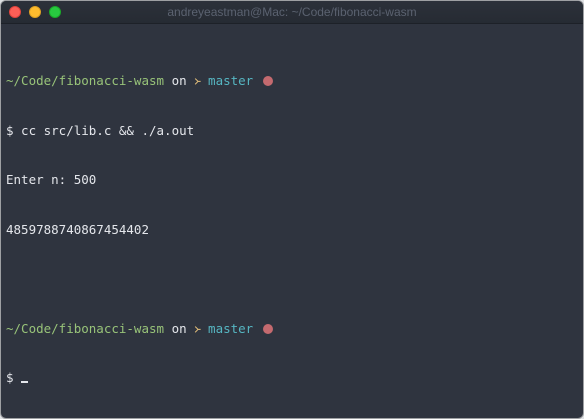  I want to click on current-input: $, so click(13, 377).